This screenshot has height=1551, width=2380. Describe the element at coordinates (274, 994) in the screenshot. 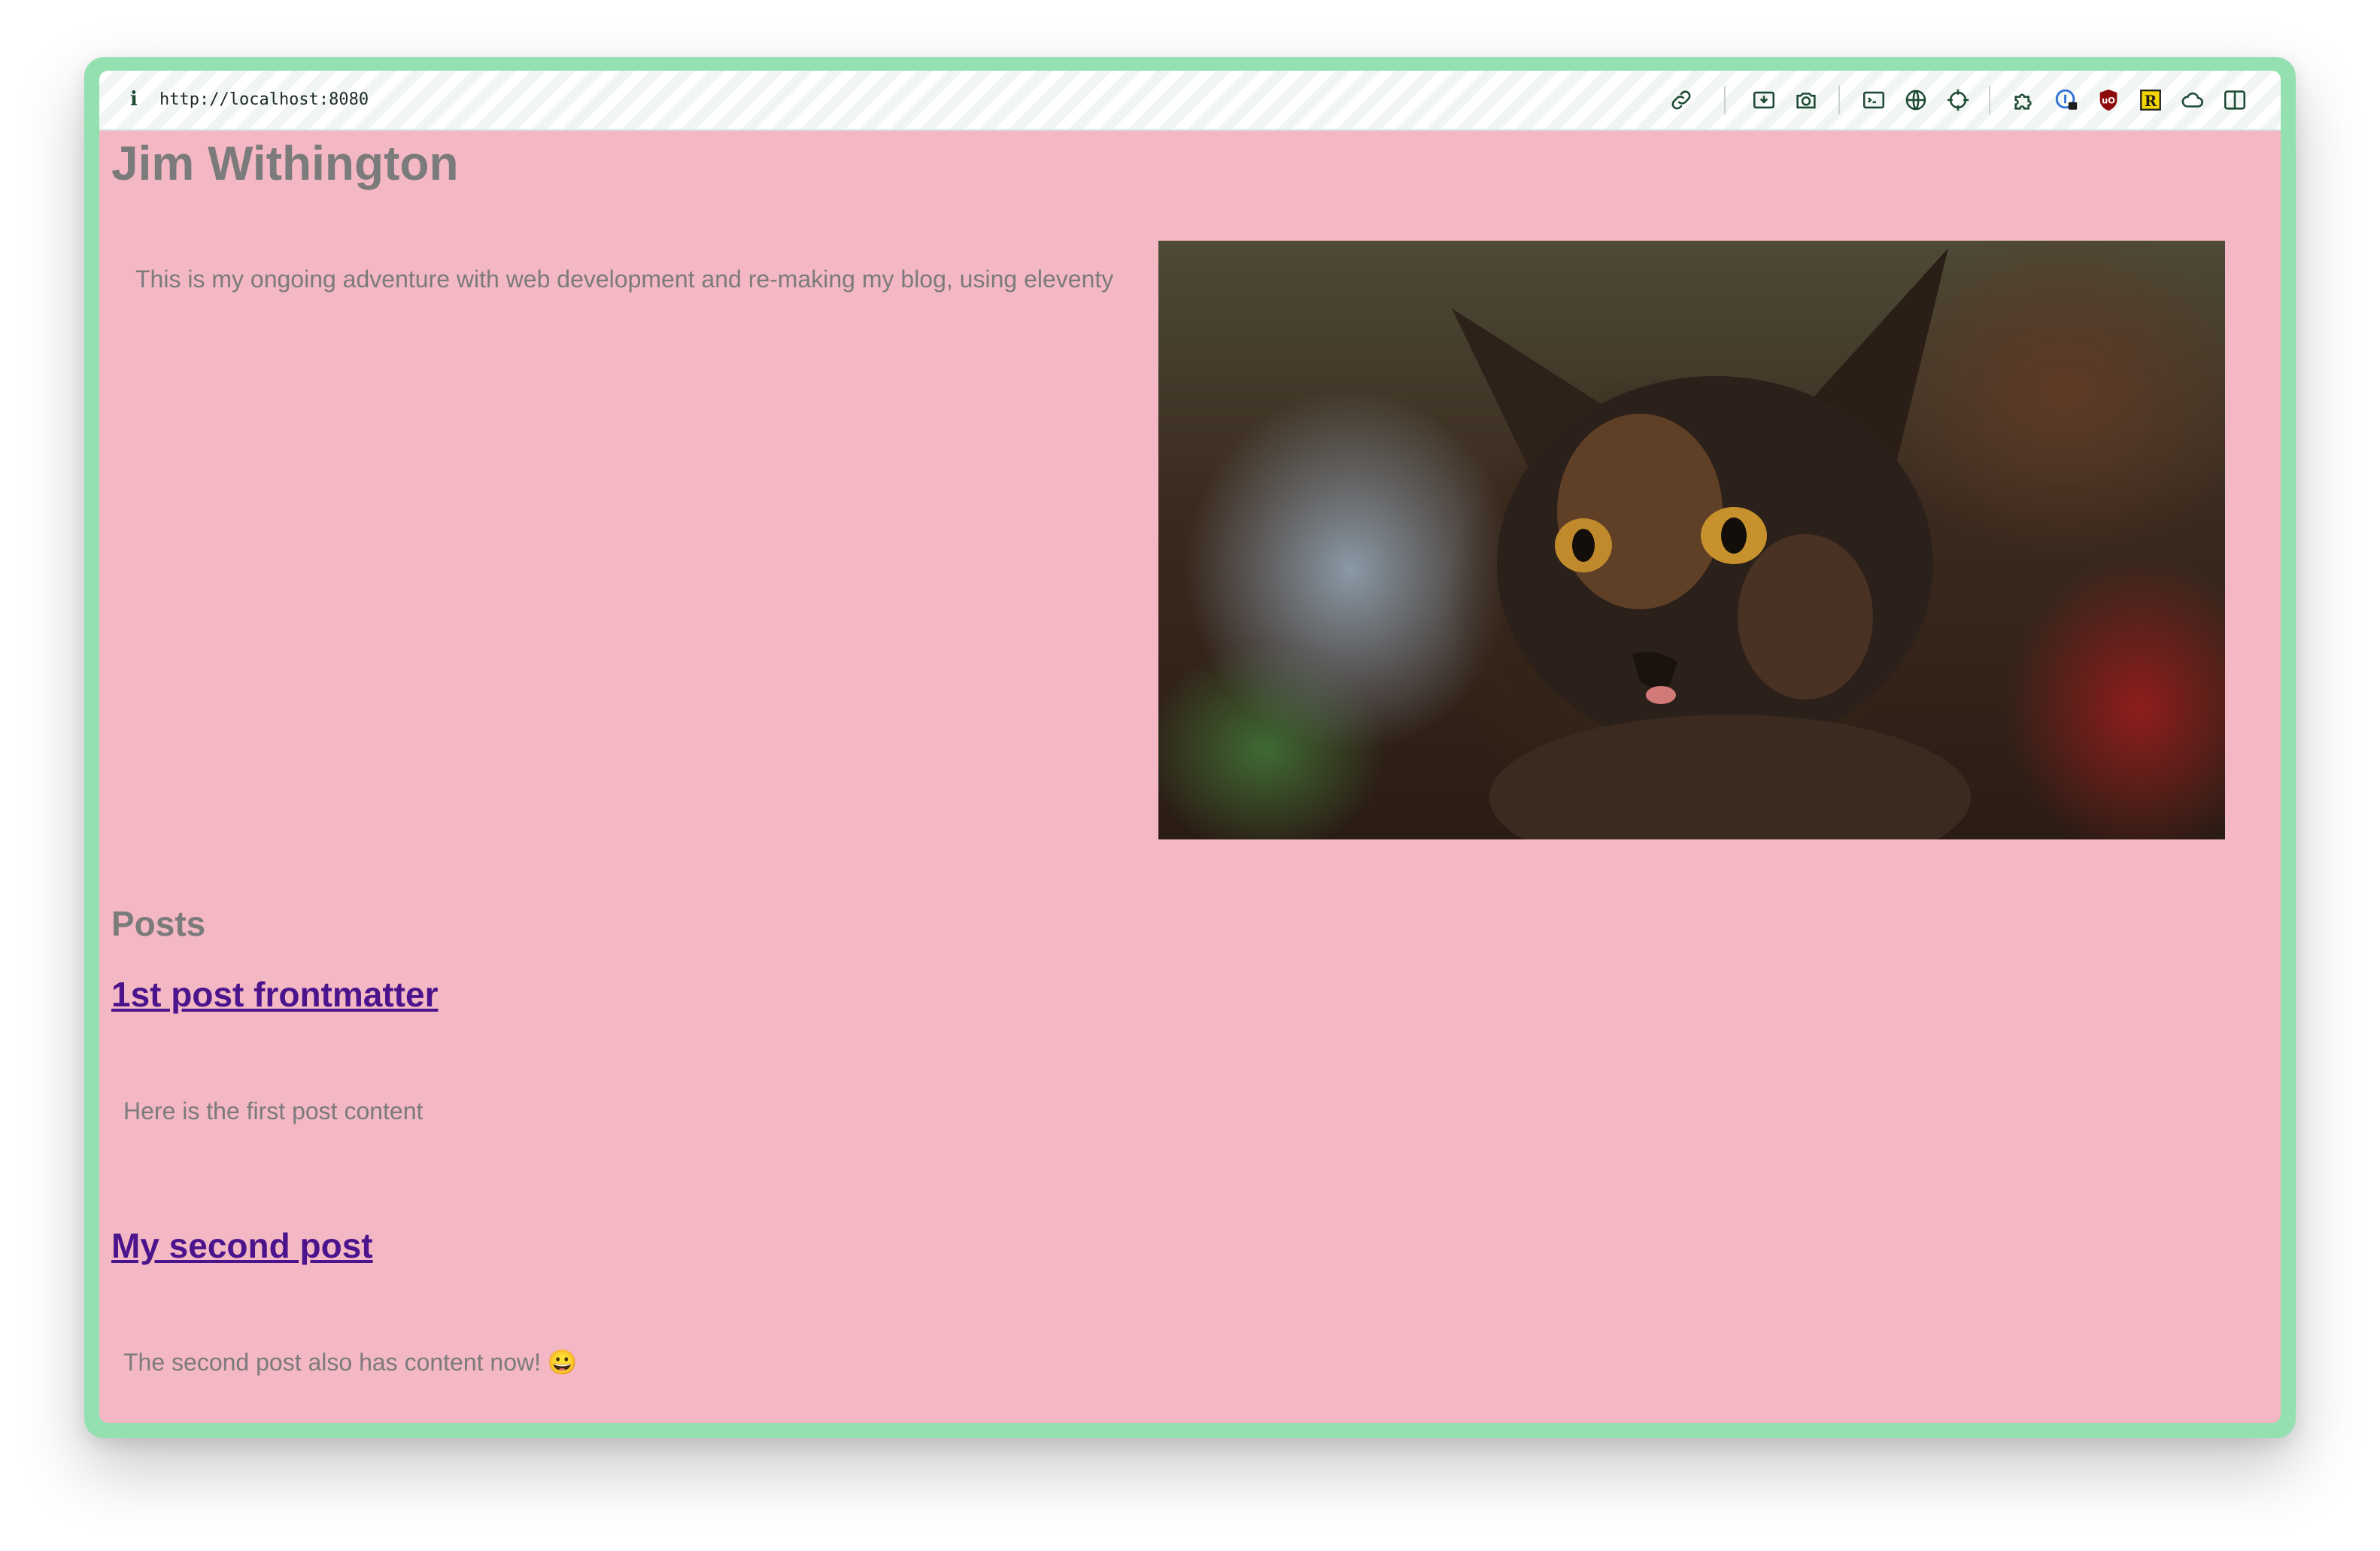

I see `post-title-link: 1st post frontmatter` at that location.